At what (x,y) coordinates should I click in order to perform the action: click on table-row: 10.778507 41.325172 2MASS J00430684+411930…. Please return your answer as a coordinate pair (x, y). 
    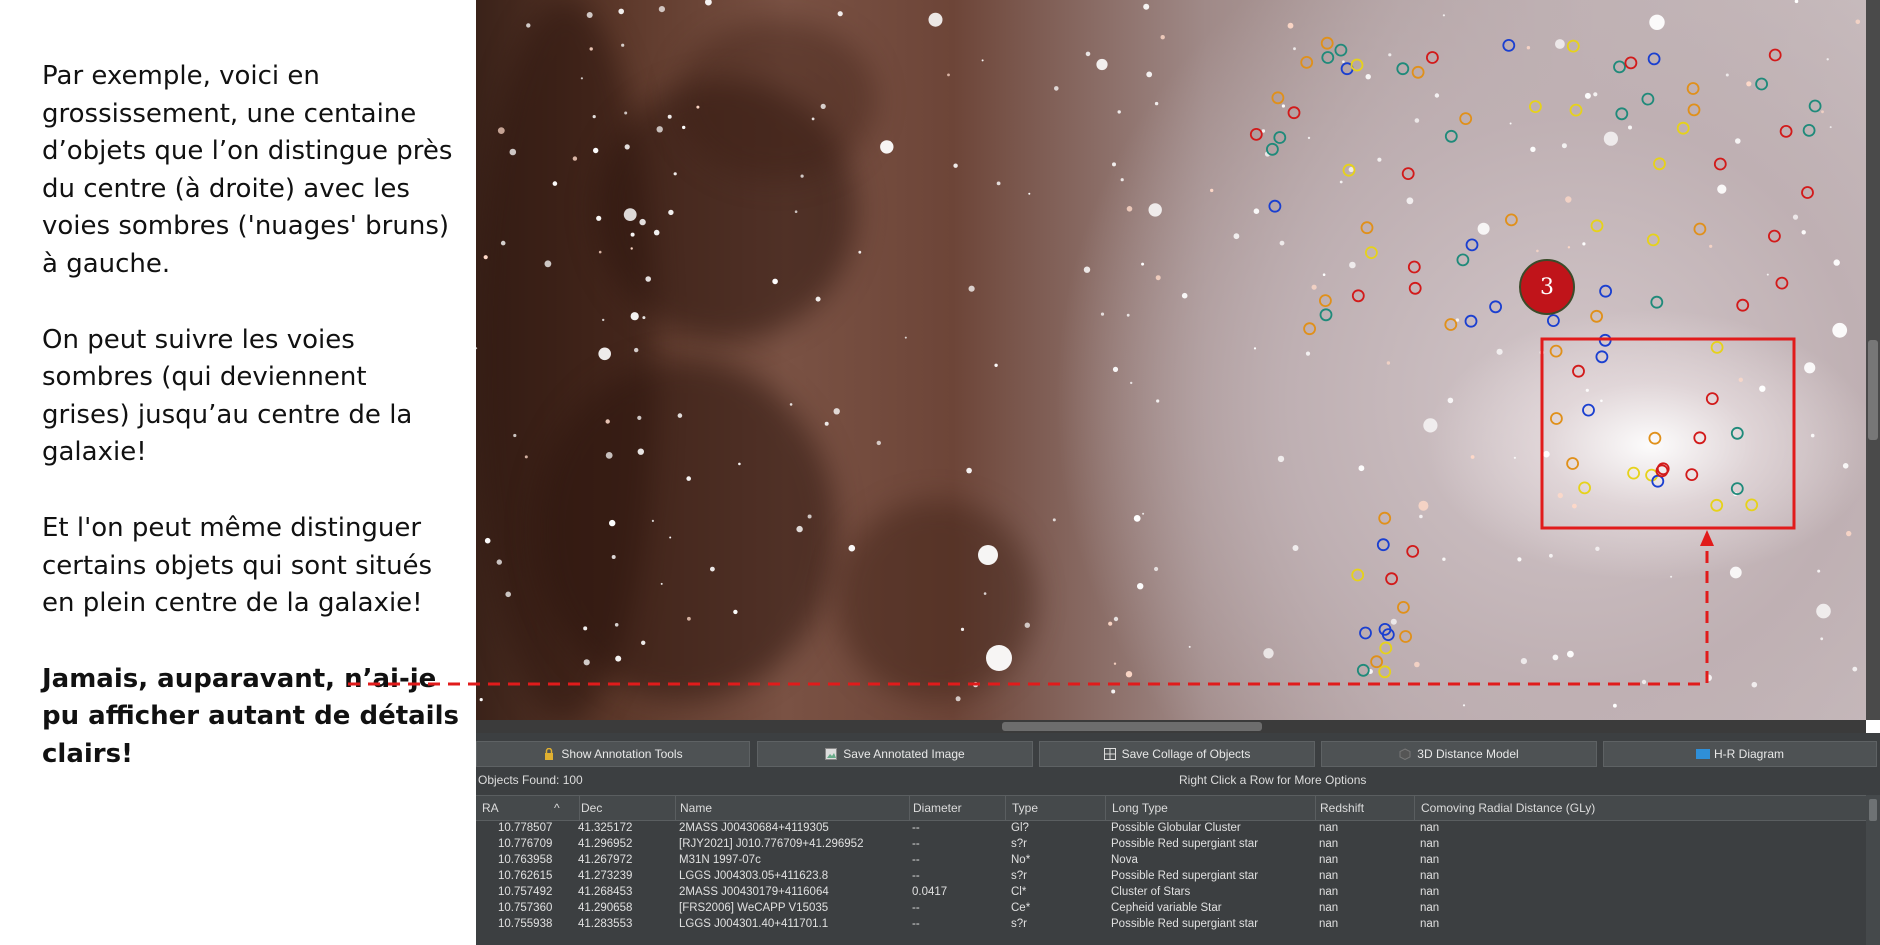
    Looking at the image, I should click on (1171, 829).